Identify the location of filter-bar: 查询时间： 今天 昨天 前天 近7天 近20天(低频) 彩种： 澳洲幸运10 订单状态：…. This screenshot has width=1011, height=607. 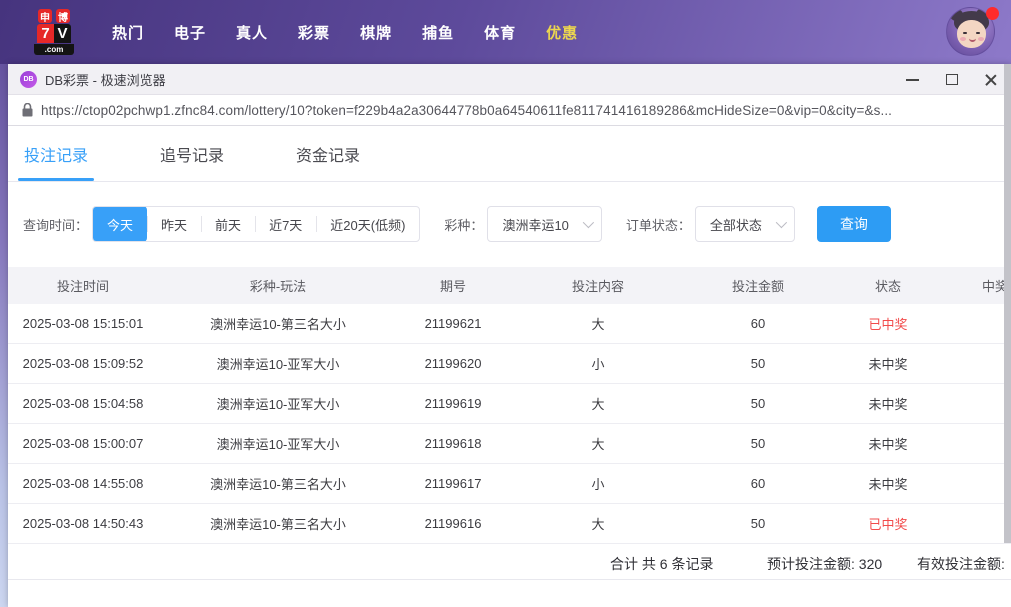
(509, 224).